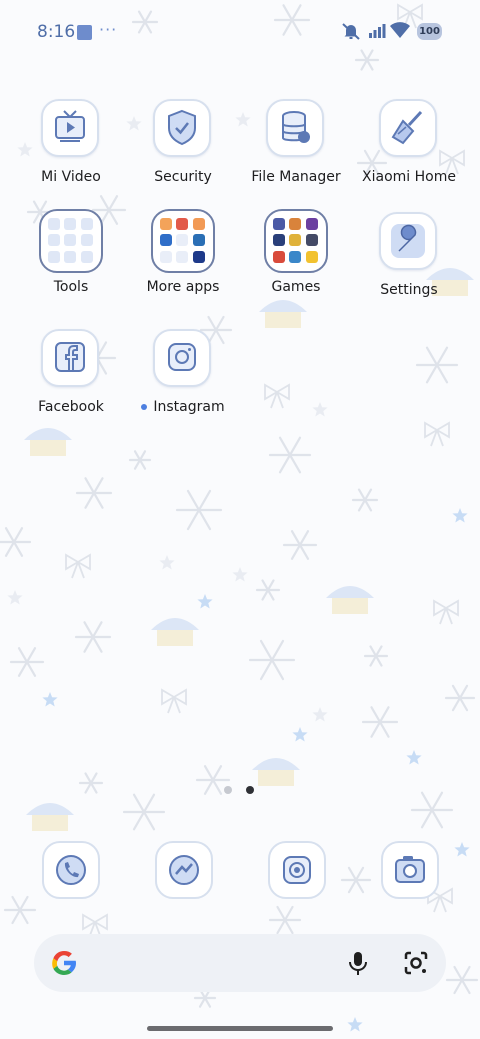 This screenshot has width=480, height=1039. What do you see at coordinates (184, 870) in the screenshot?
I see `messenger-icon` at bounding box center [184, 870].